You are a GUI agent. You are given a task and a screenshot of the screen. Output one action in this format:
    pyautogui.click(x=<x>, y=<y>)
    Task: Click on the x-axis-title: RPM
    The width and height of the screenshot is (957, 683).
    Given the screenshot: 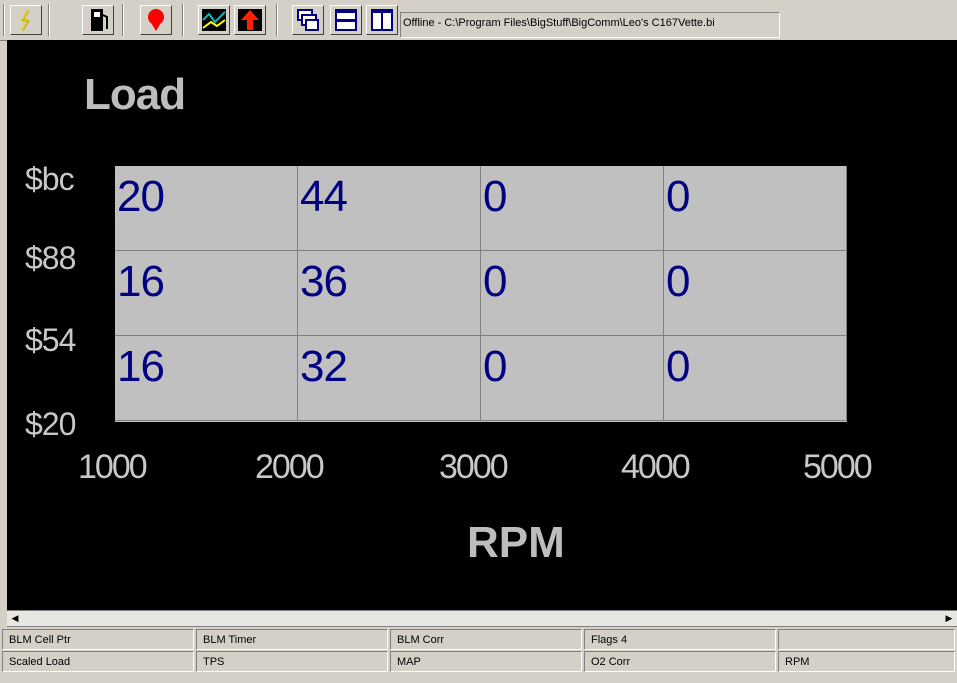 What is the action you would take?
    pyautogui.click(x=516, y=542)
    